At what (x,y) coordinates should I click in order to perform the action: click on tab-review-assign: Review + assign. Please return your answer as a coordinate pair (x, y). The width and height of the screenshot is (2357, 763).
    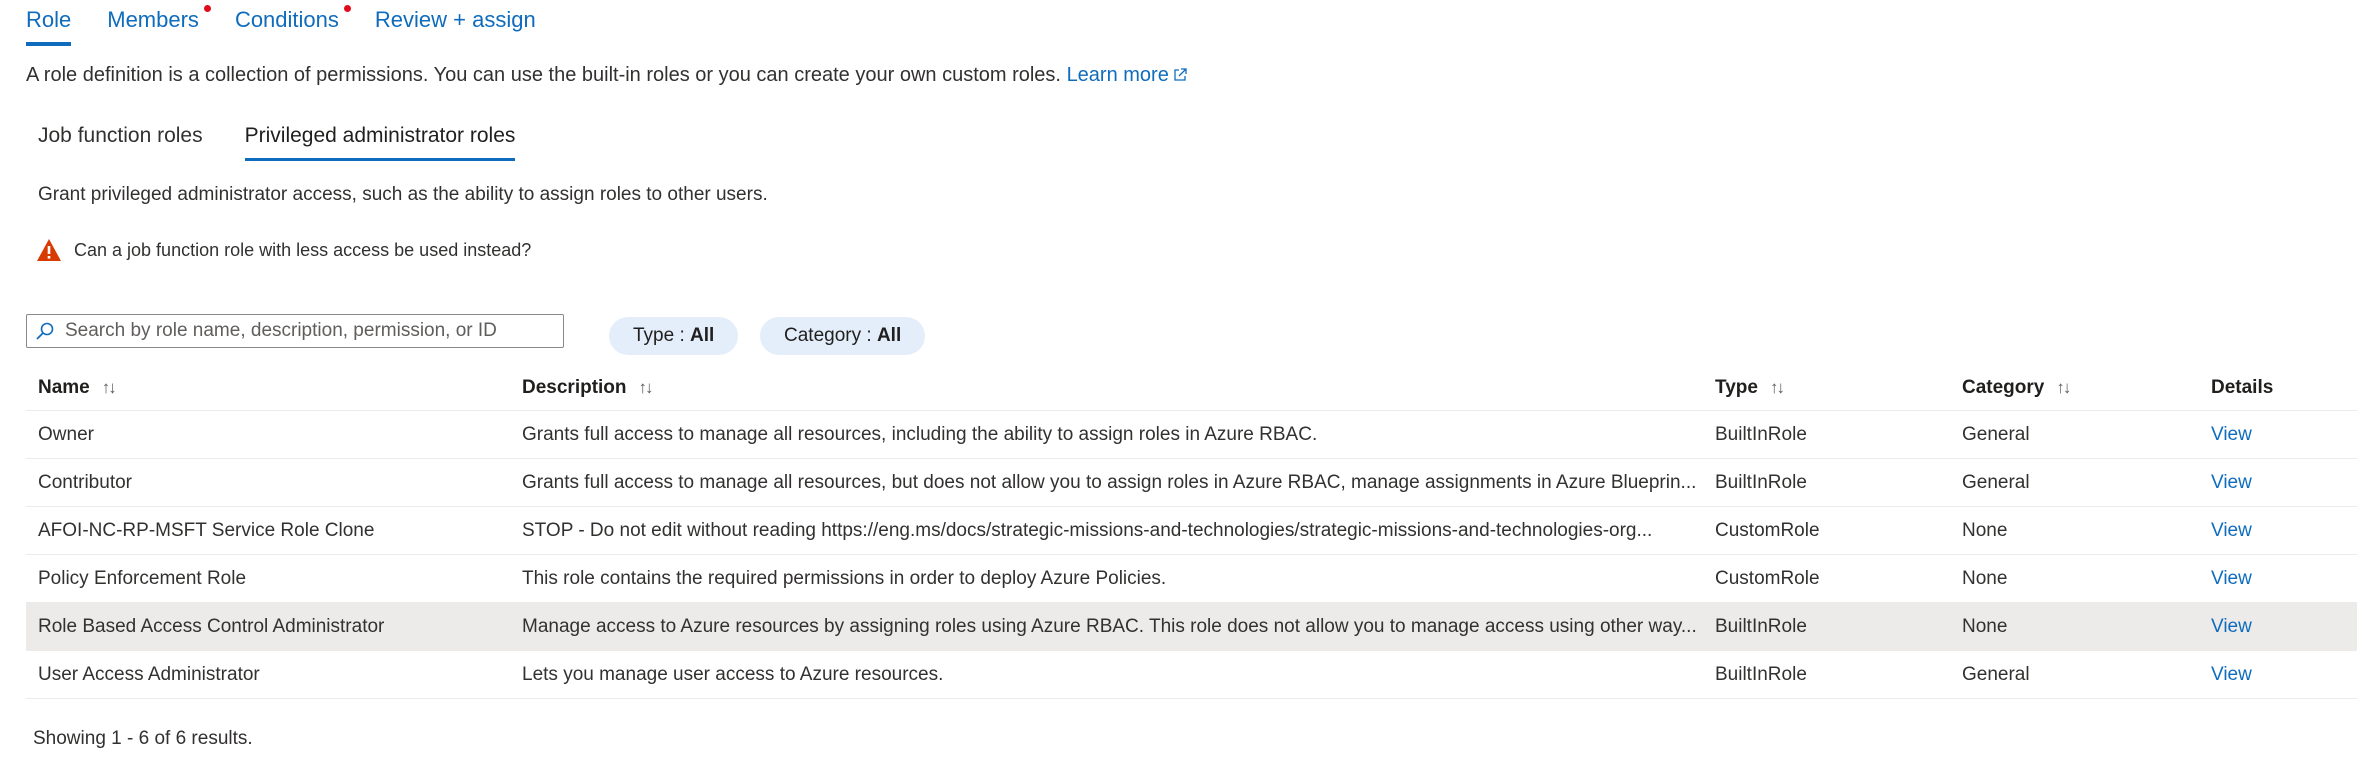
    Looking at the image, I should click on (455, 21).